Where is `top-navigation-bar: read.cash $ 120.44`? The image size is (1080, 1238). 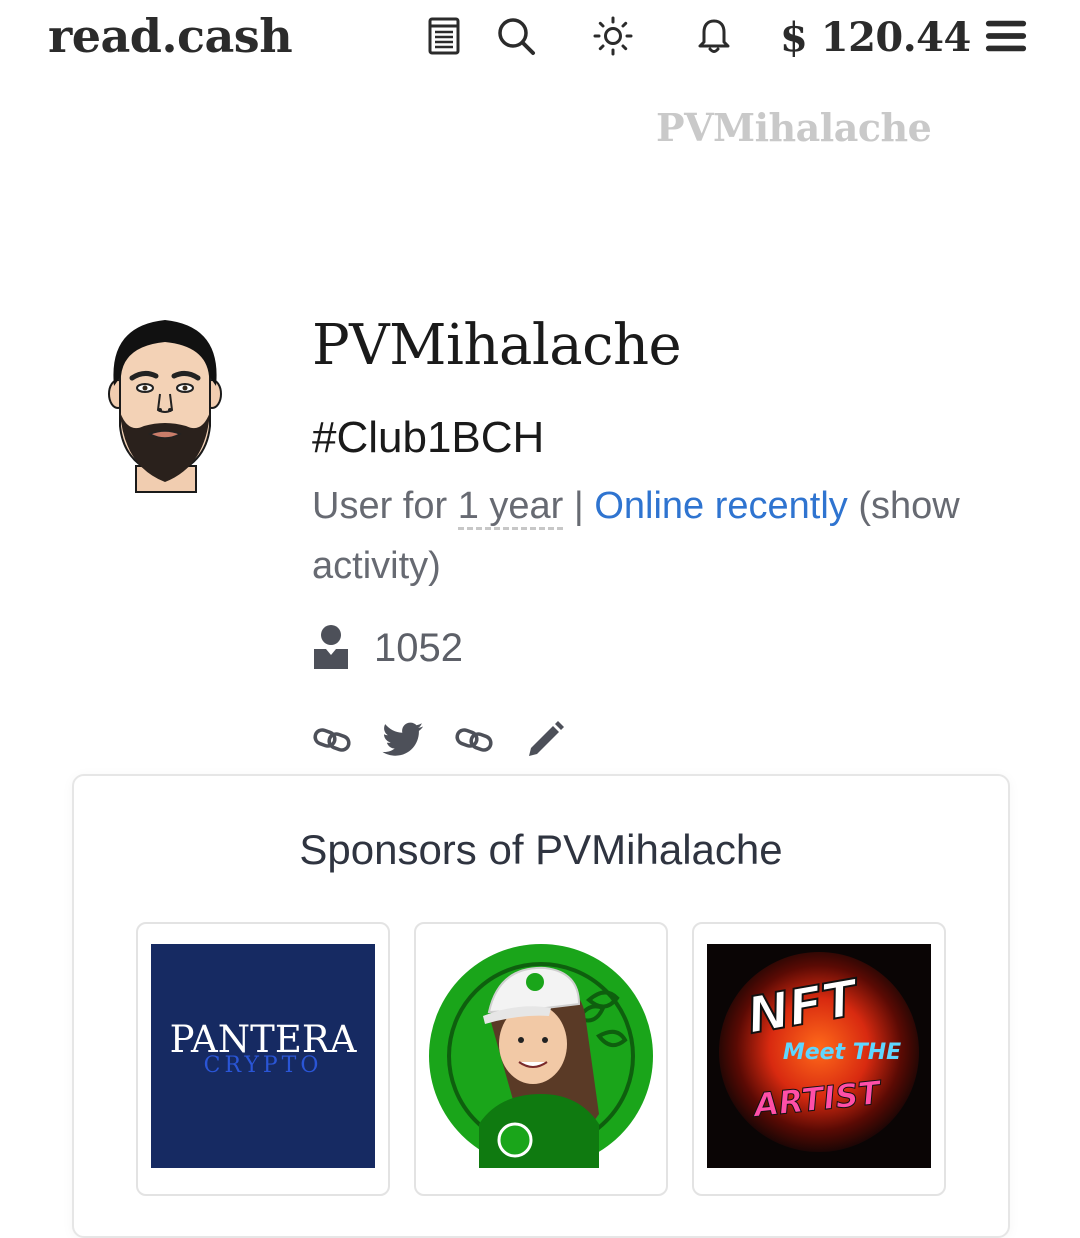
top-navigation-bar: read.cash $ 120.44 is located at coordinates (540, 40).